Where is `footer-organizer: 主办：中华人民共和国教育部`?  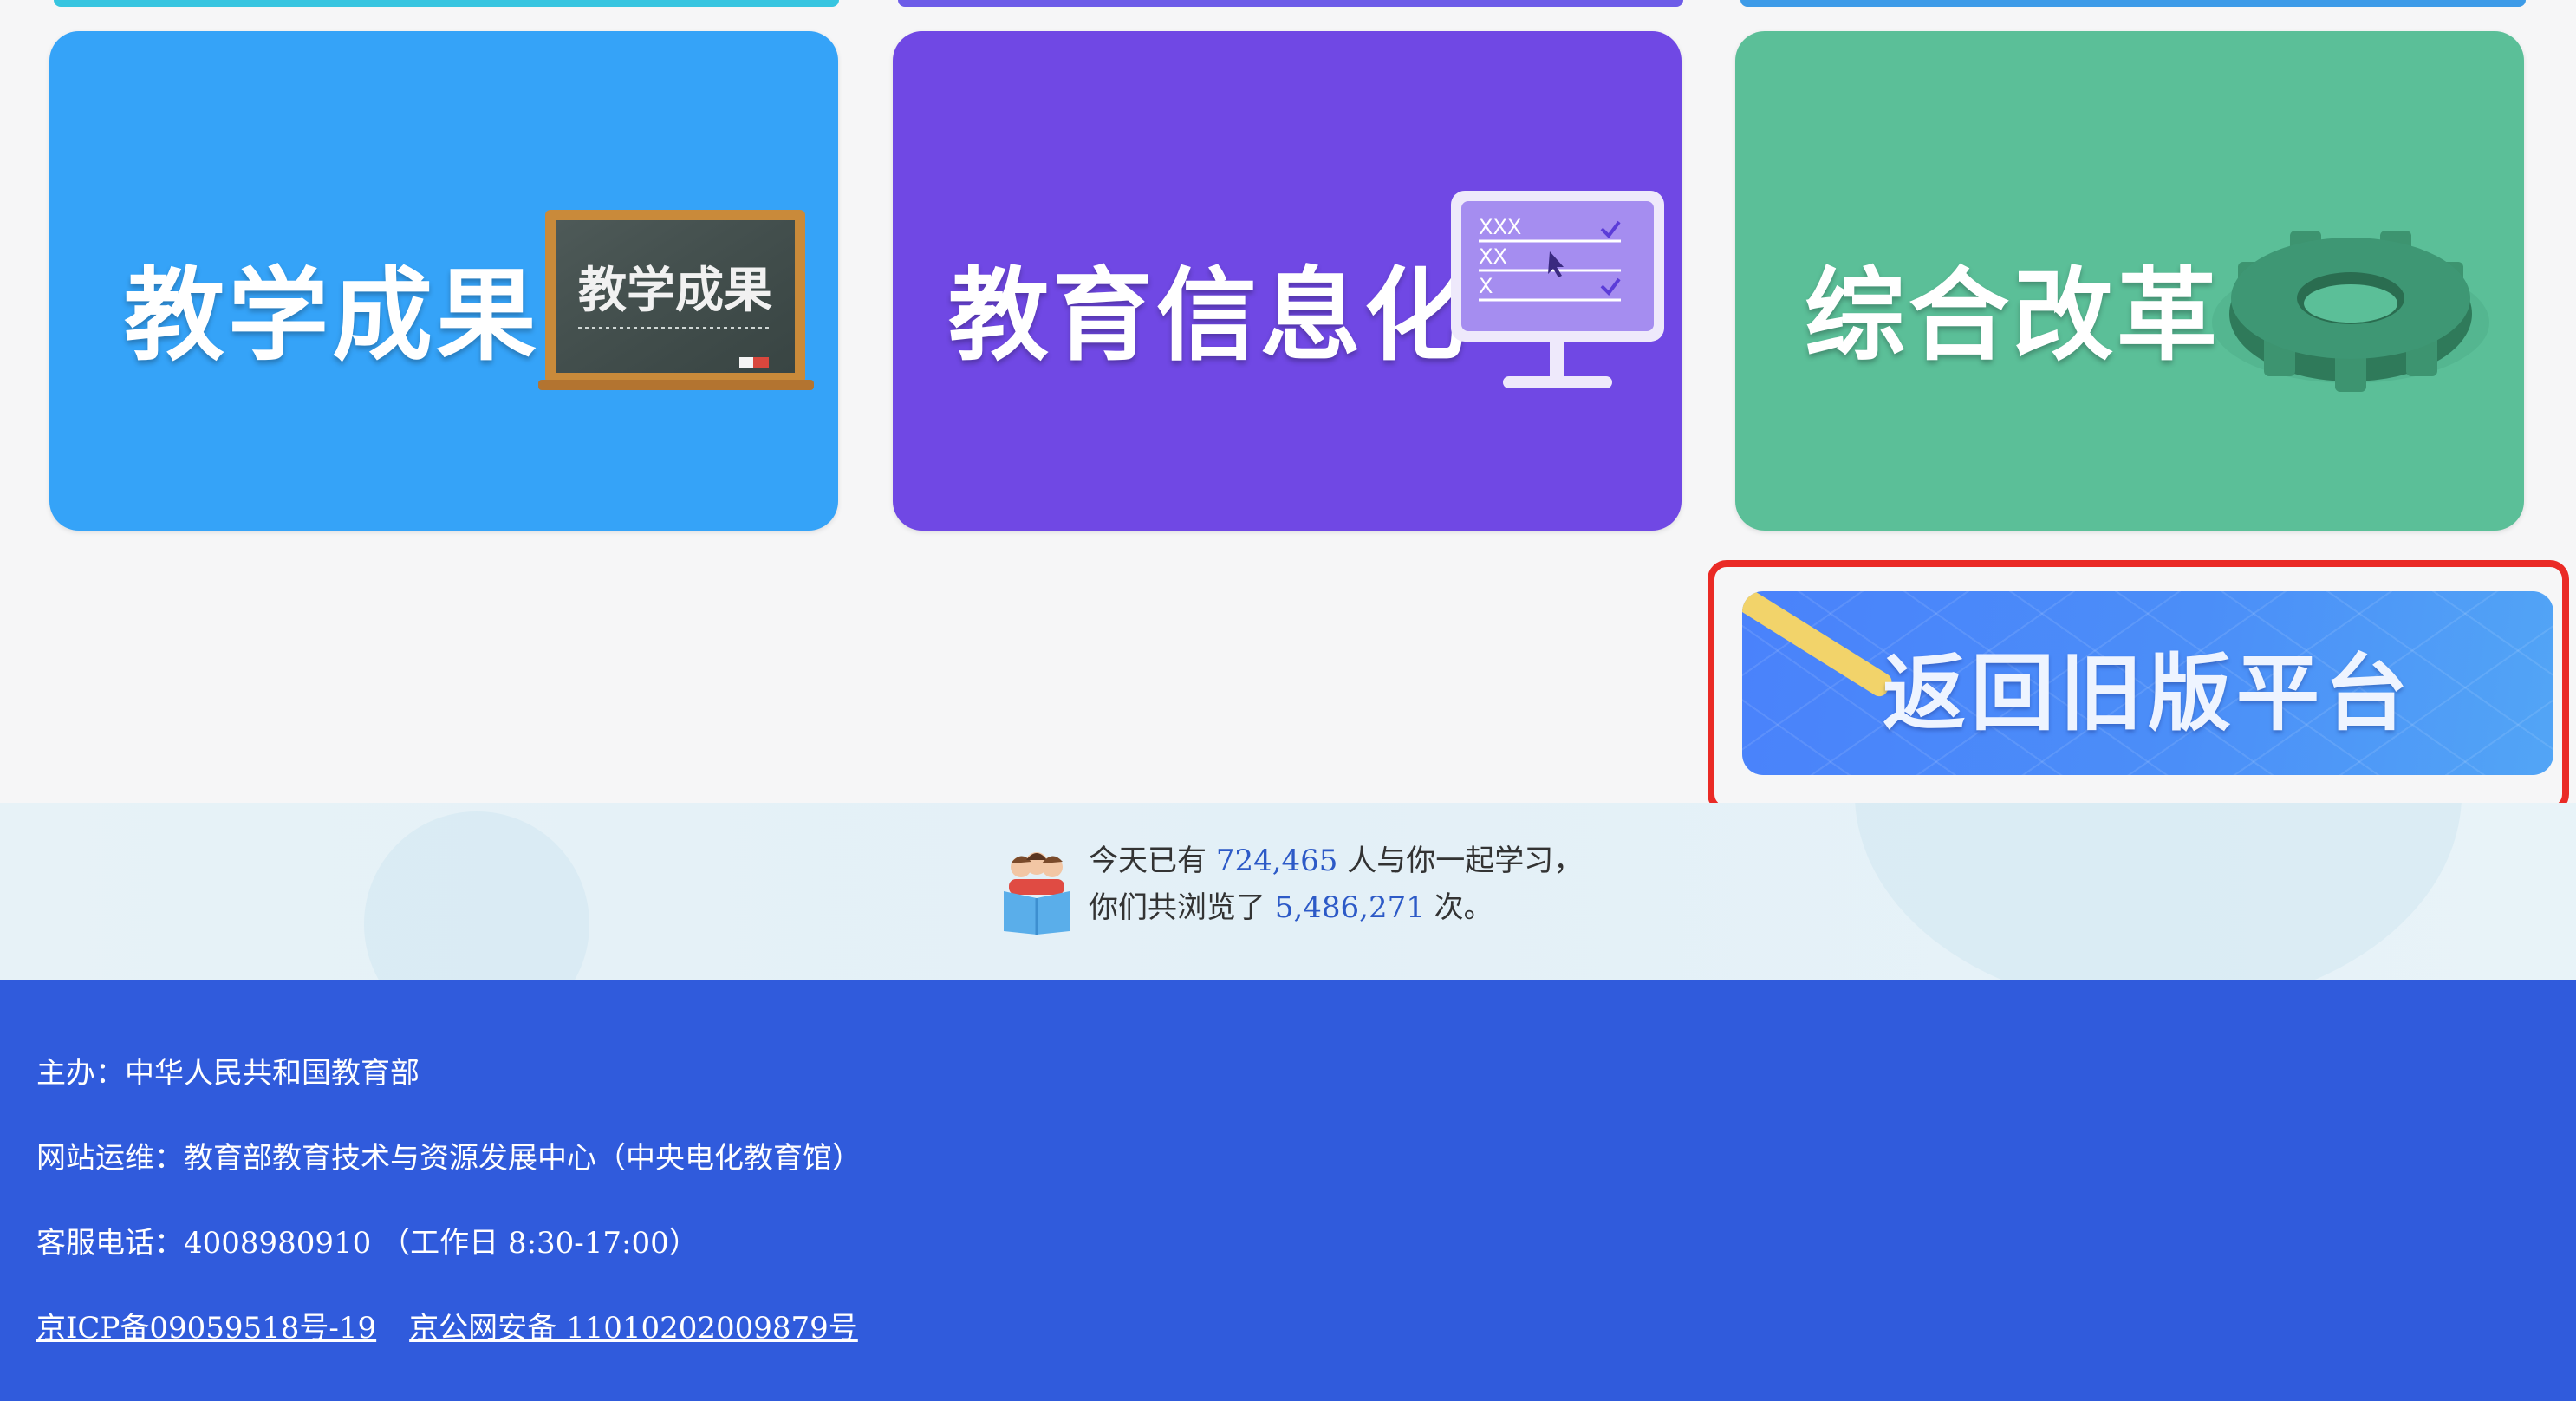
footer-organizer: 主办：中华人民共和国教育部 is located at coordinates (228, 1073).